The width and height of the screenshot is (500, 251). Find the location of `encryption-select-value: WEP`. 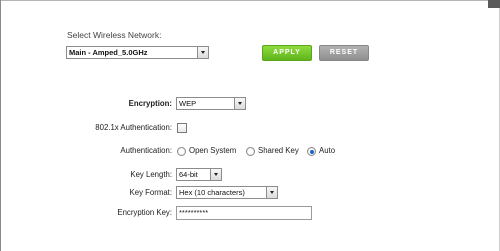

encryption-select-value: WEP is located at coordinates (188, 103).